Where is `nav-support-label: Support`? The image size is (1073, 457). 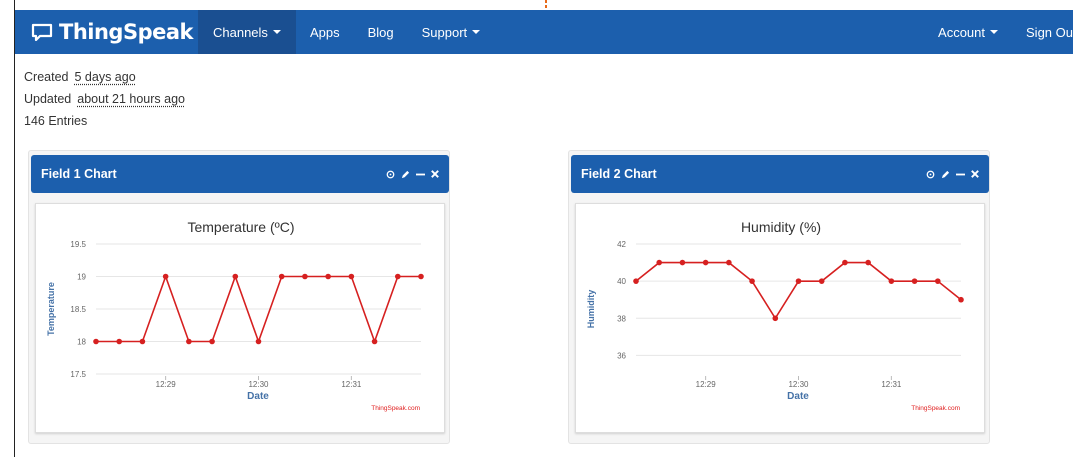 nav-support-label: Support is located at coordinates (444, 32).